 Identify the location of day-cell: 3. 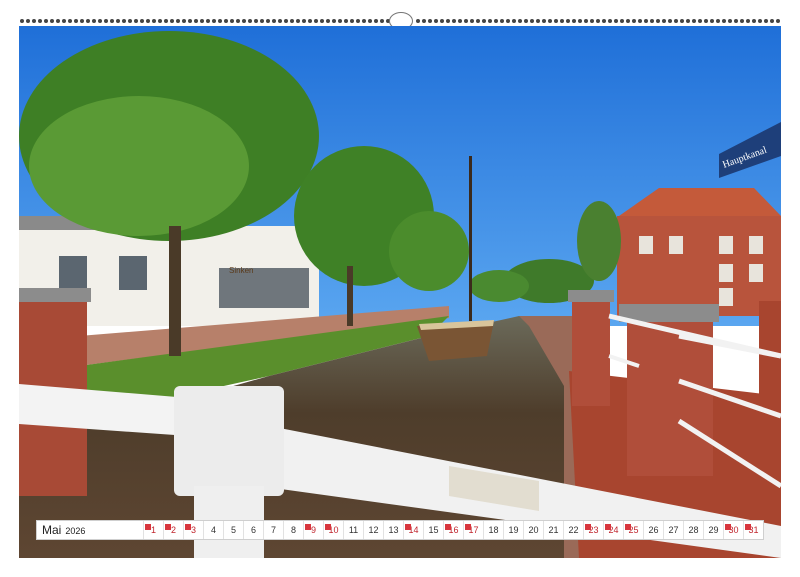
(193, 530).